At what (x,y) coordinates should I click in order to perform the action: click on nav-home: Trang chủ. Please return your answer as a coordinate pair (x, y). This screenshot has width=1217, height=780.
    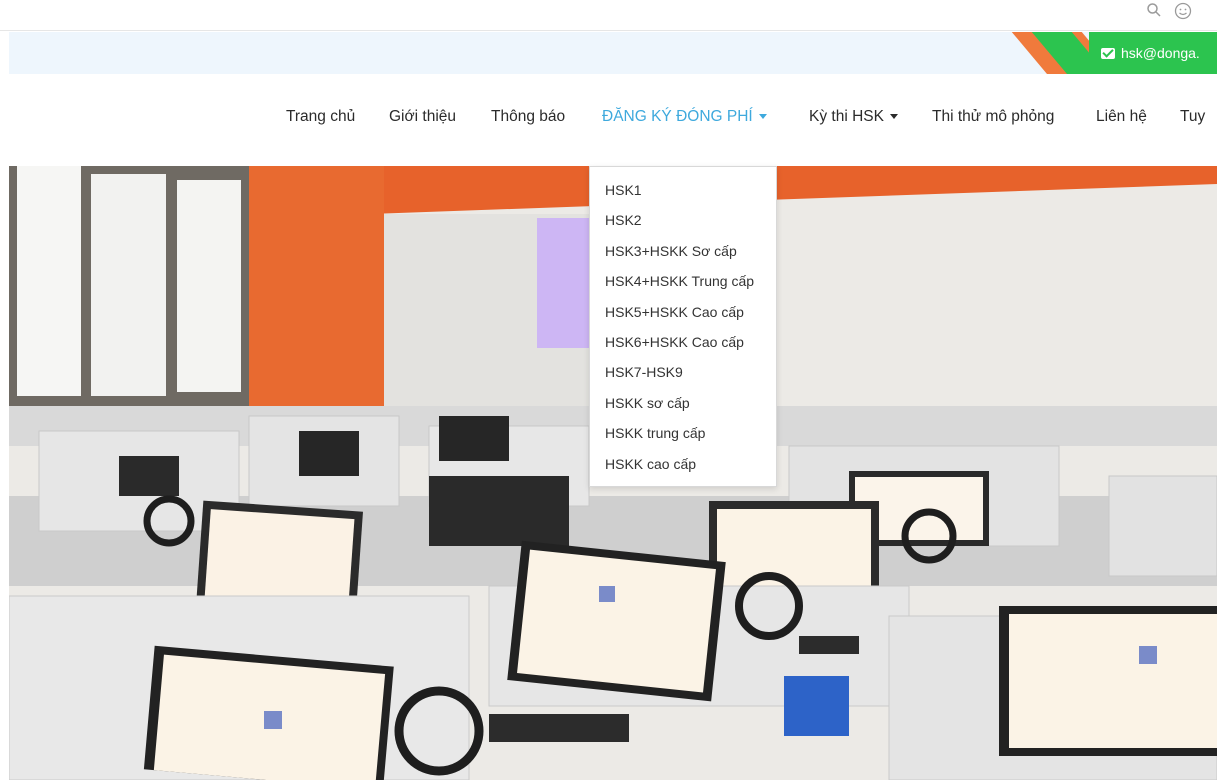
    Looking at the image, I should click on (320, 117).